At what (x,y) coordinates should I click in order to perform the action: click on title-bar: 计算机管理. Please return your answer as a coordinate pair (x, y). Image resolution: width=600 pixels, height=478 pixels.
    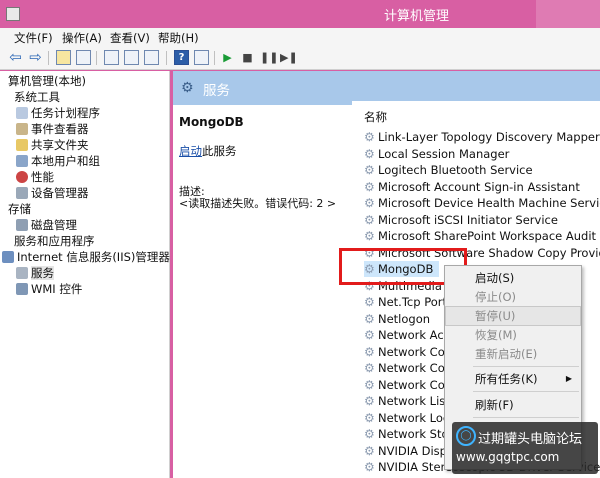
    Looking at the image, I should click on (300, 14).